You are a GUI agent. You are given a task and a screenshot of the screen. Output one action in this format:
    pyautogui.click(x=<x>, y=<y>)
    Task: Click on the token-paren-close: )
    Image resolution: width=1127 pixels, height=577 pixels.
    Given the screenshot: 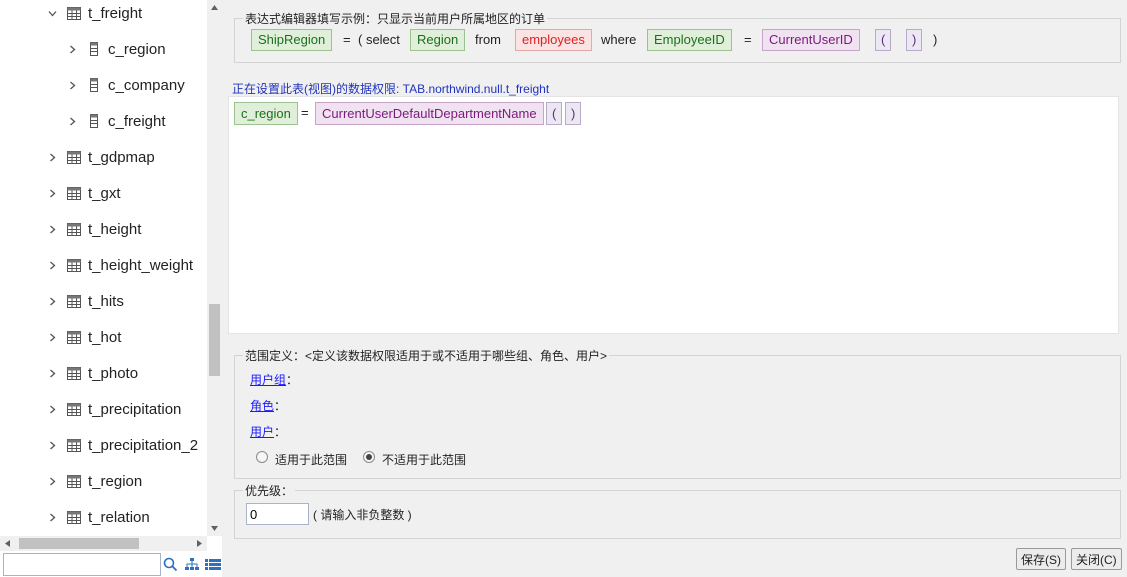 What is the action you would take?
    pyautogui.click(x=914, y=40)
    